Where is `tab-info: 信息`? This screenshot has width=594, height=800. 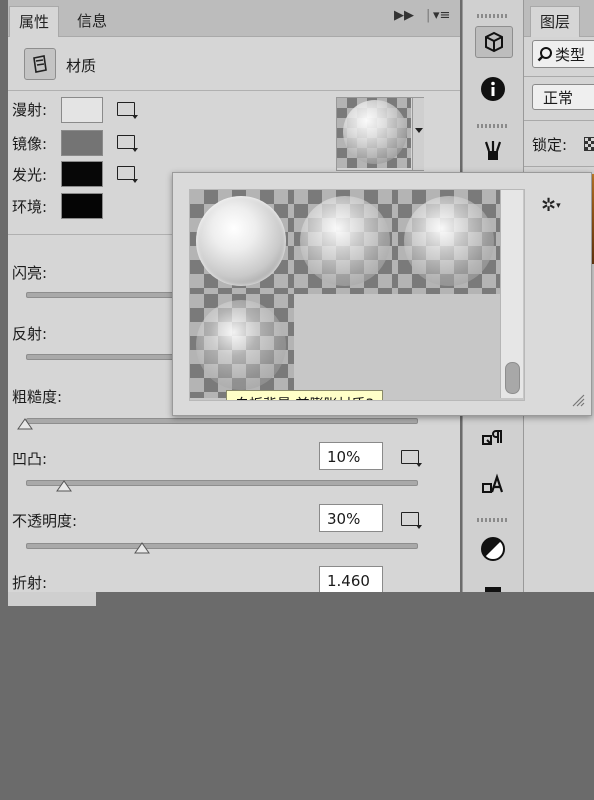
tab-info: 信息 is located at coordinates (92, 21).